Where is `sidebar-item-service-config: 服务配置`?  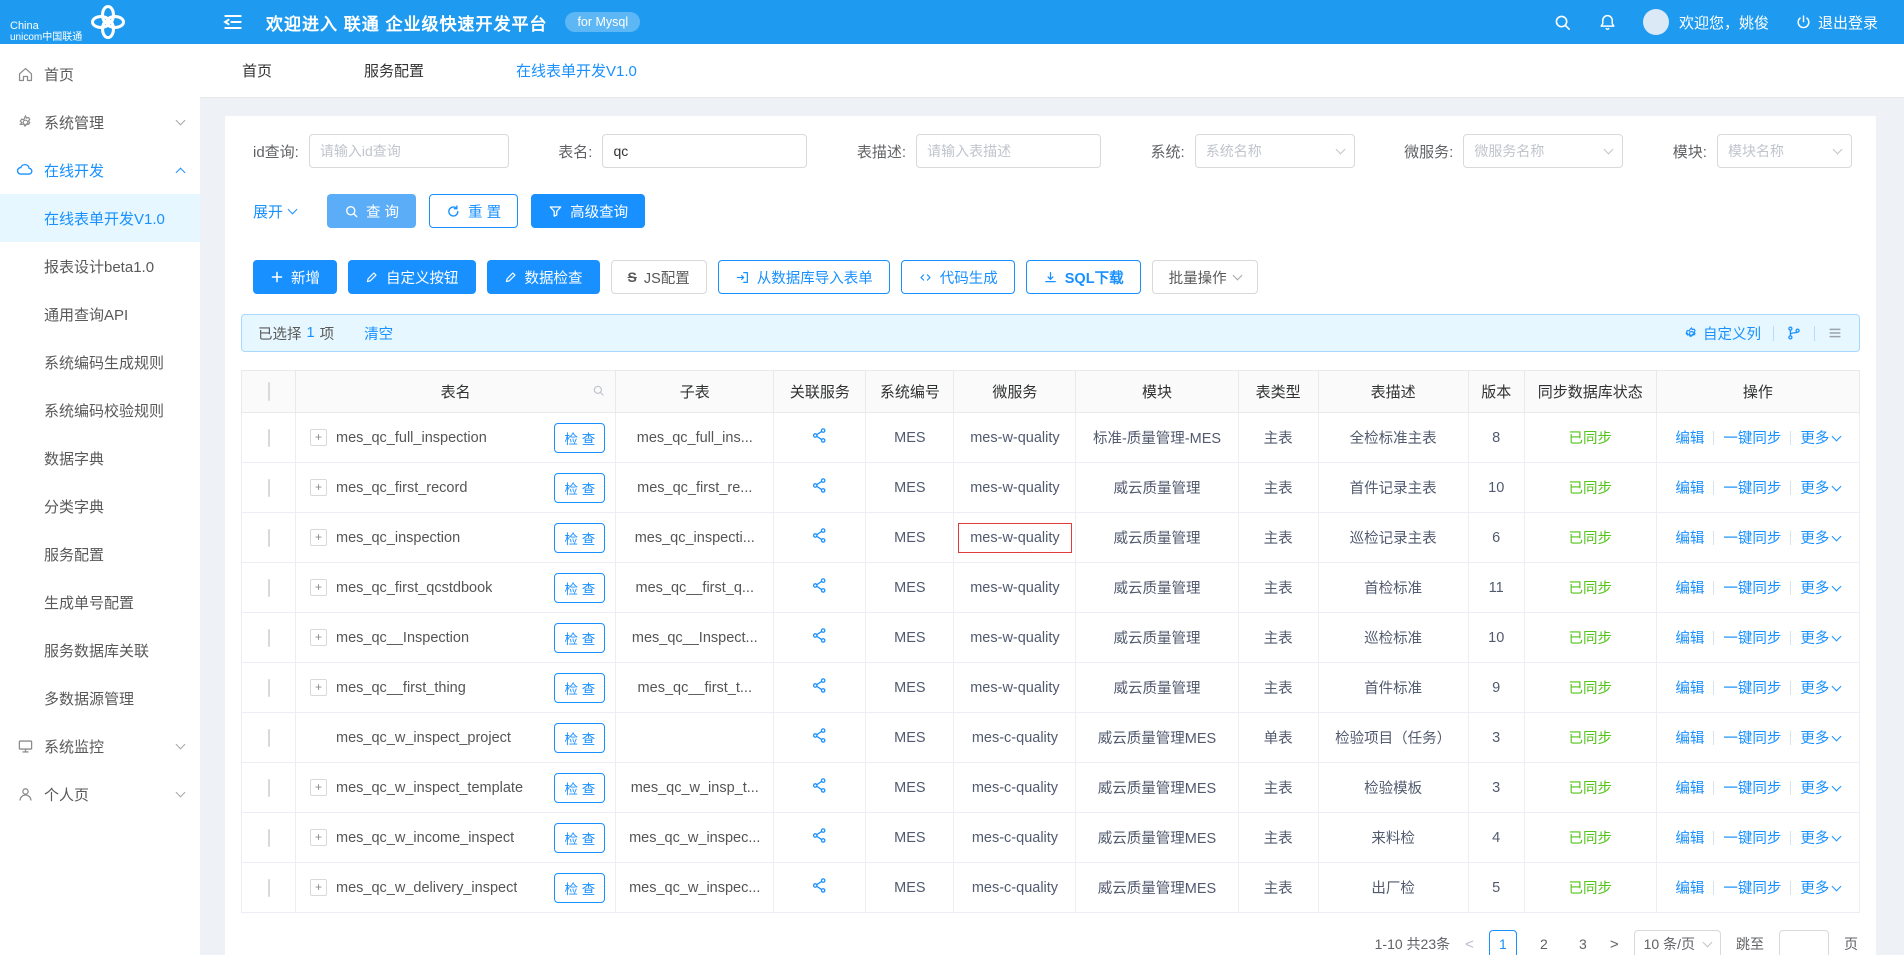
sidebar-item-service-config: 服务配置 is located at coordinates (100, 554).